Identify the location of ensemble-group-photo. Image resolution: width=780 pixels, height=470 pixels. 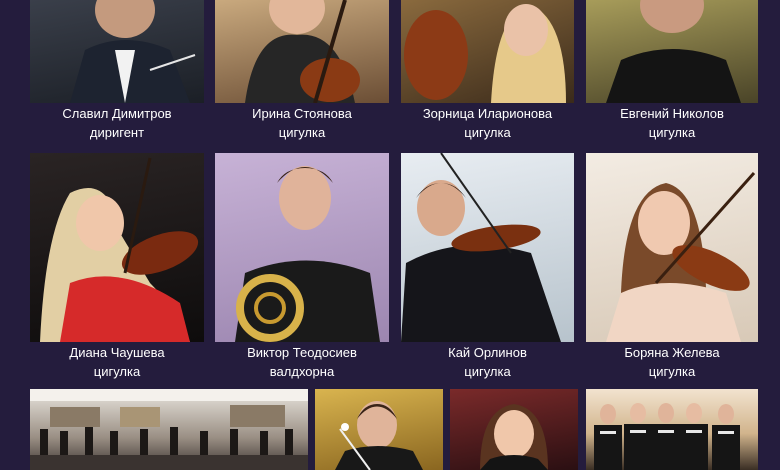
(672, 429).